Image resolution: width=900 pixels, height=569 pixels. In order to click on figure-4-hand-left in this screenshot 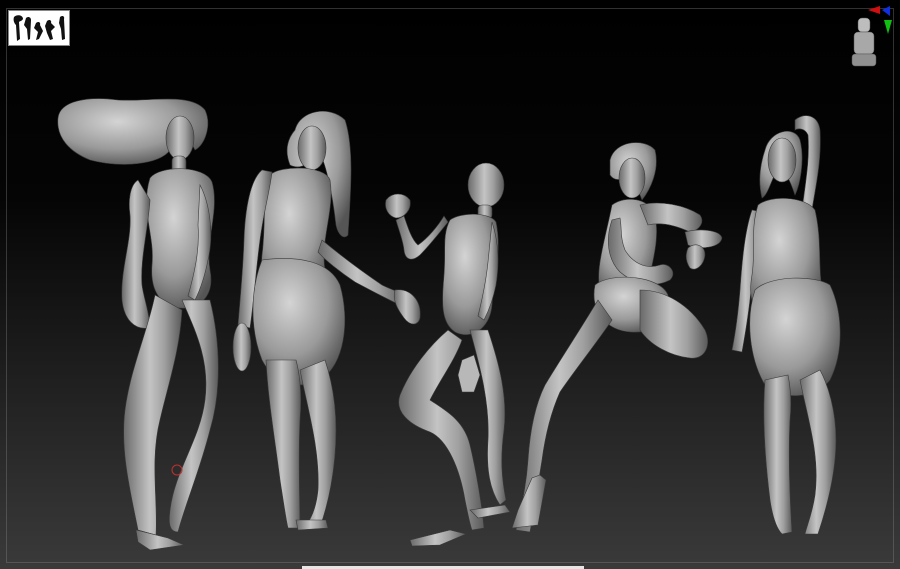, I will do `click(695, 257)`.